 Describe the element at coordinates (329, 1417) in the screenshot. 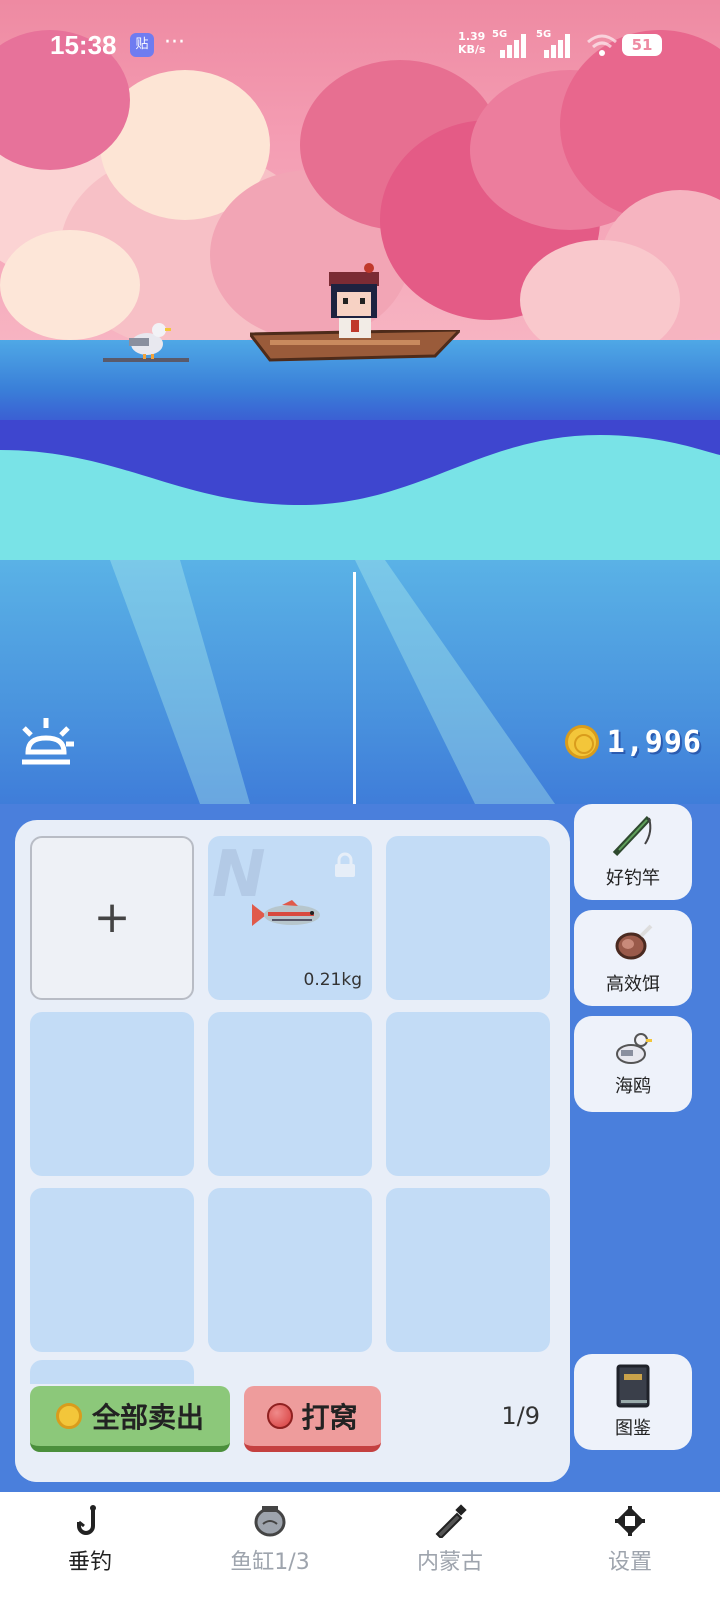

I see `chum-bait-label: 打窝` at that location.